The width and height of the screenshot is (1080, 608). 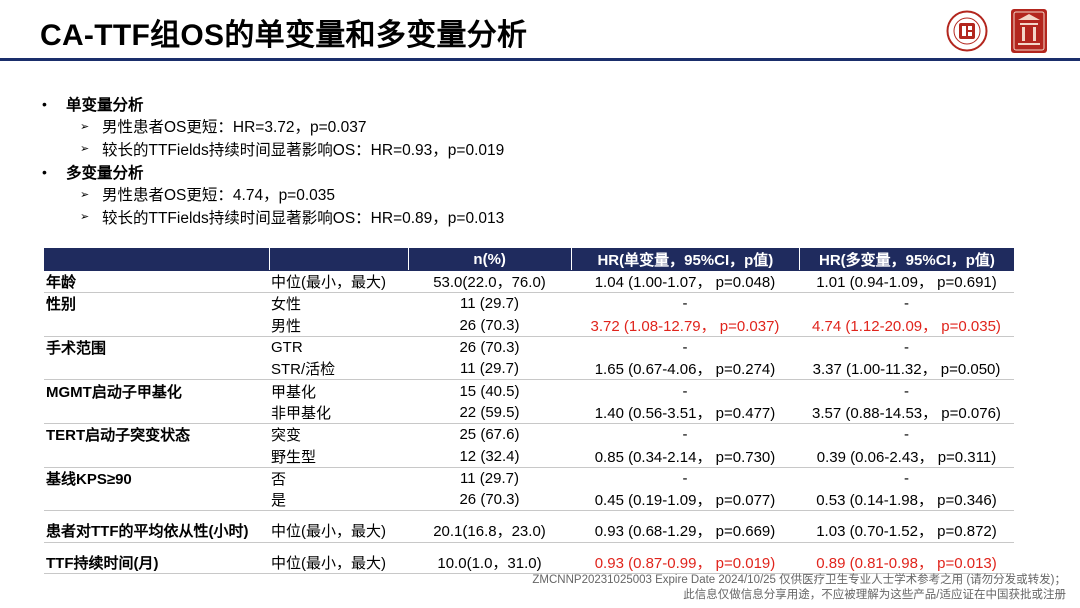 I want to click on header-cell: HR(单变量，95%CI，p值), so click(x=686, y=259).